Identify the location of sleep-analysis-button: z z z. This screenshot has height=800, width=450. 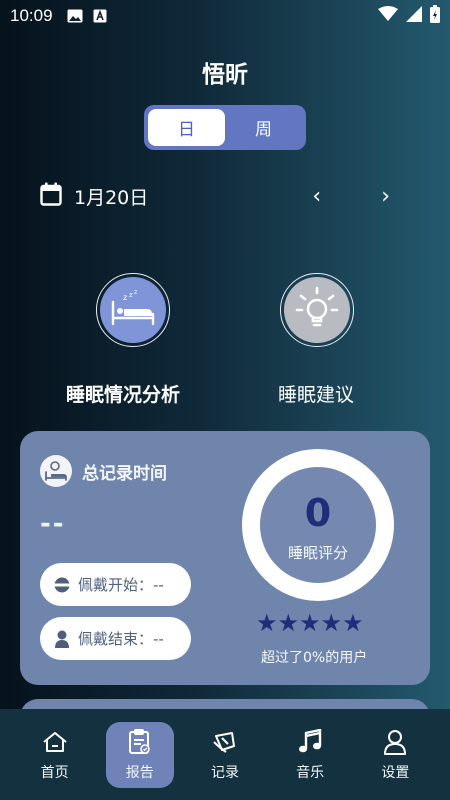
(133, 310).